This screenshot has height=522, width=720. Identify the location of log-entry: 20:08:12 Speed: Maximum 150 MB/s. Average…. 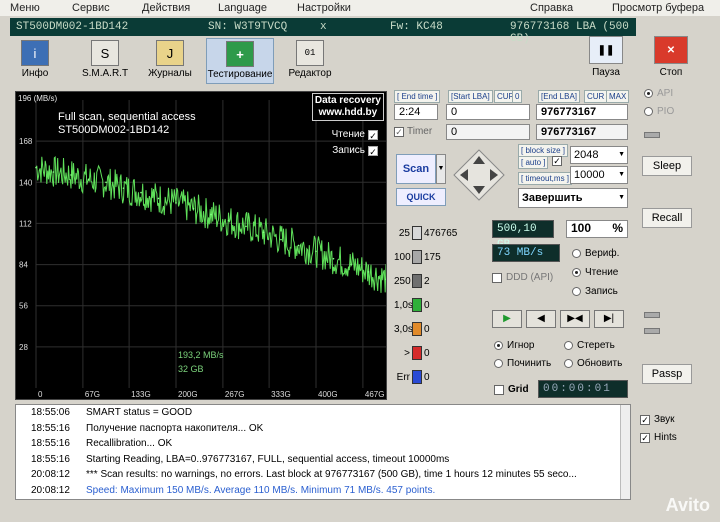
(316, 492).